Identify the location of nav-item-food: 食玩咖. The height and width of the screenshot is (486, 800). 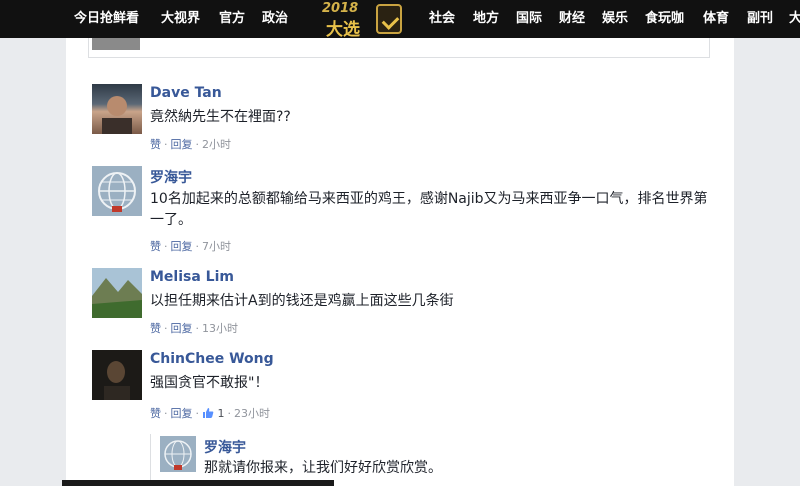
(664, 19).